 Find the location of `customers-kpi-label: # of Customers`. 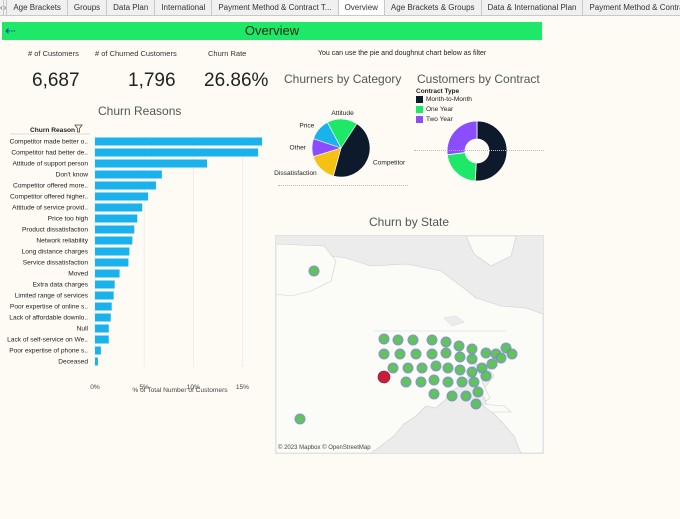

customers-kpi-label: # of Customers is located at coordinates (53, 53).